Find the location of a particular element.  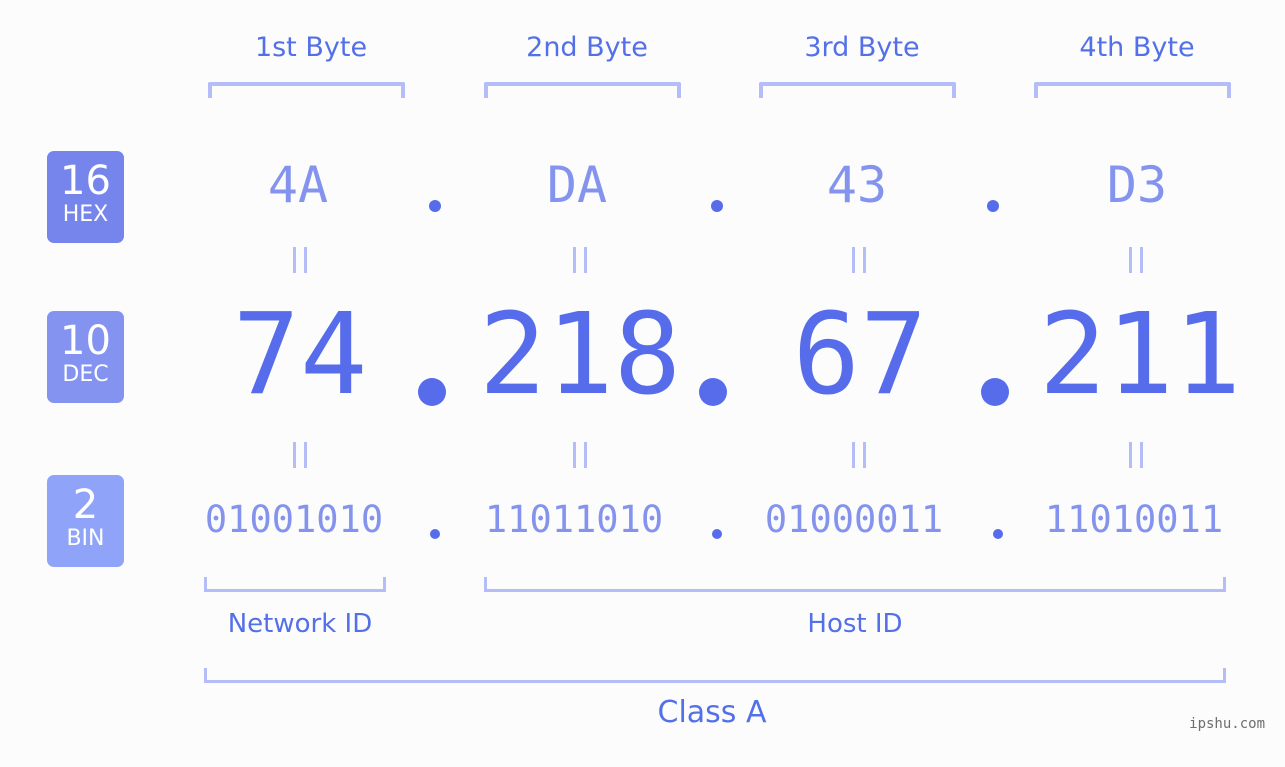

byte-header-3: 3rd Byte is located at coordinates (862, 47).